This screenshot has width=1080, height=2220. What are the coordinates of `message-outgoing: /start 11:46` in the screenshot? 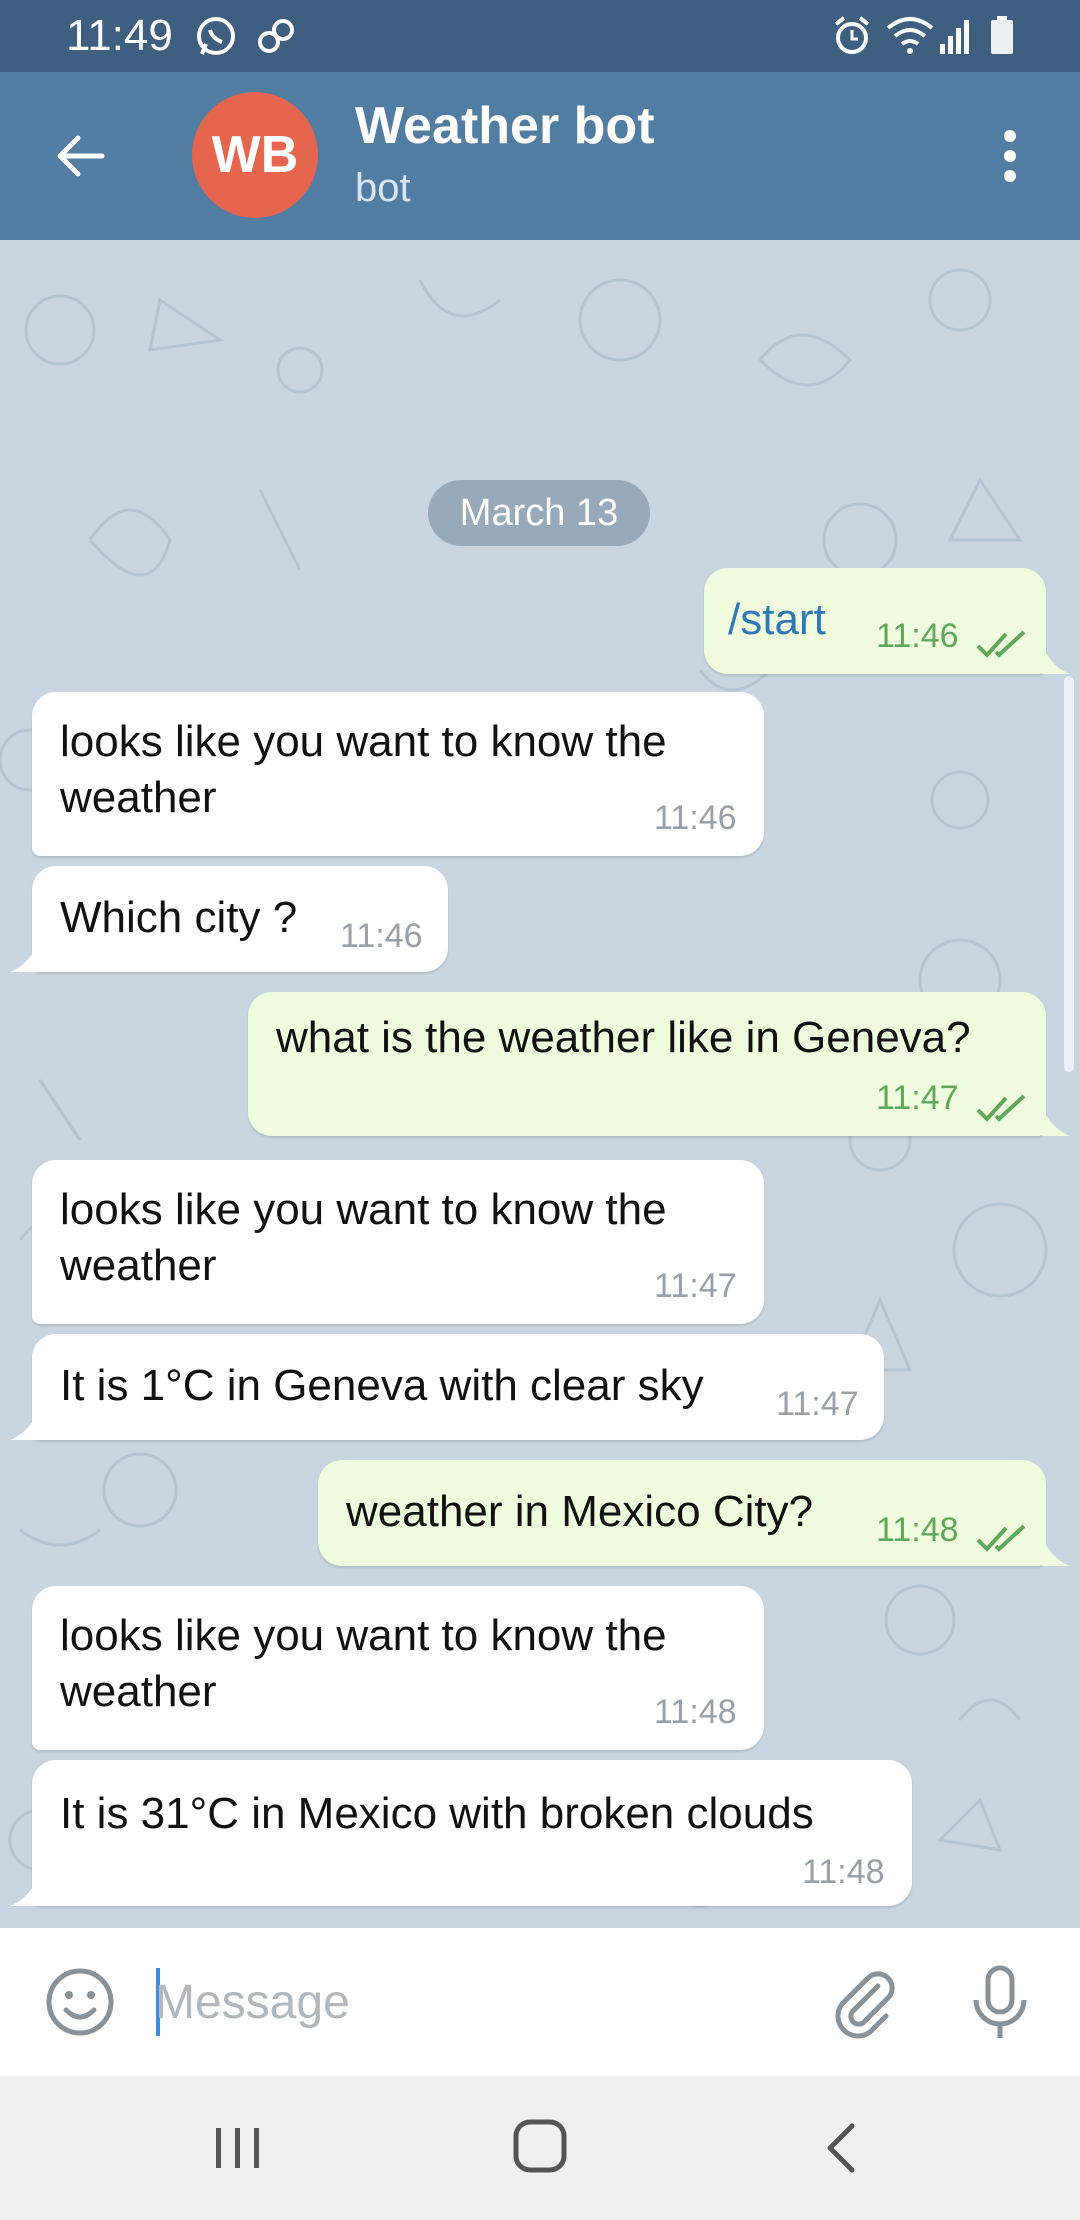 It's located at (875, 621).